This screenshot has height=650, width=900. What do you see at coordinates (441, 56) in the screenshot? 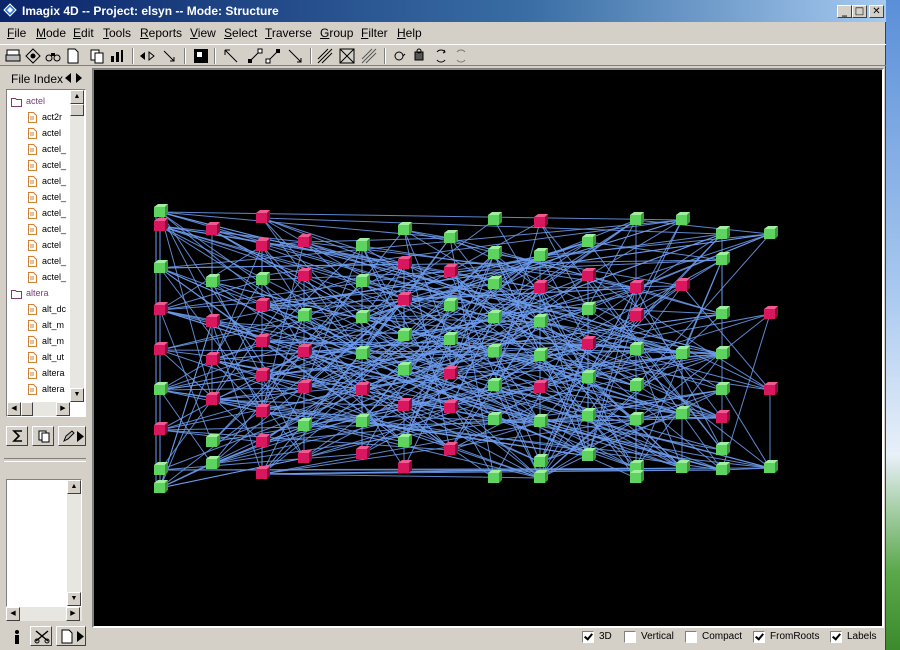
I see `rotate-c-icon` at bounding box center [441, 56].